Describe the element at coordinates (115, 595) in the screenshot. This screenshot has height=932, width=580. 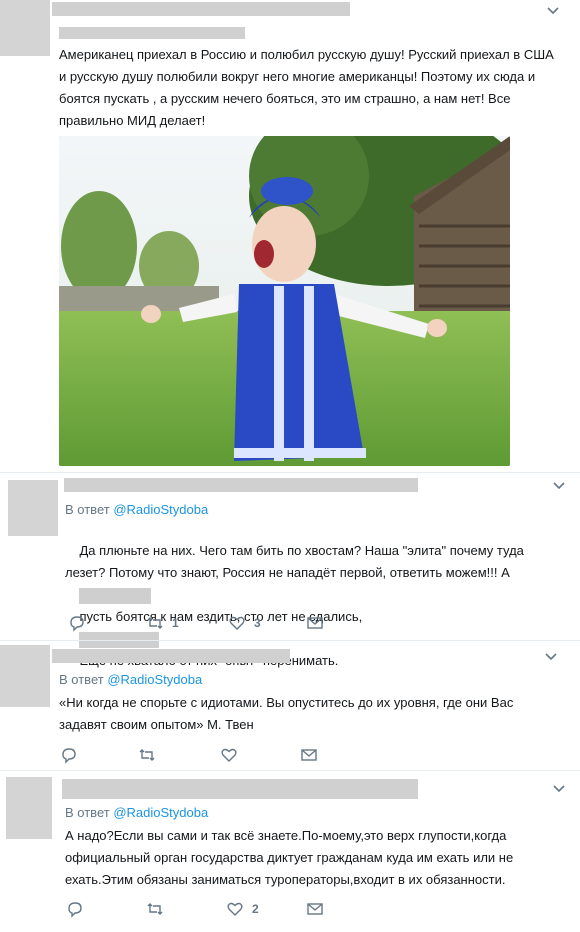
I see `redacted-word` at that location.